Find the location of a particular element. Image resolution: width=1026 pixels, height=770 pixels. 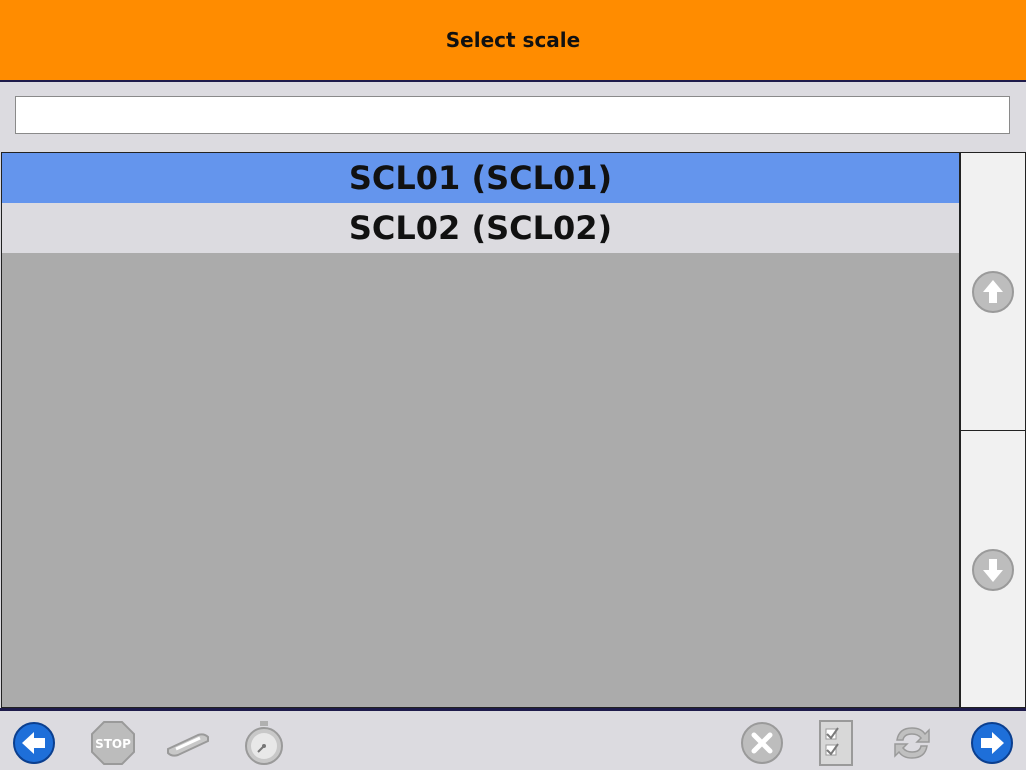

stop-button: STOP is located at coordinates (113, 743).